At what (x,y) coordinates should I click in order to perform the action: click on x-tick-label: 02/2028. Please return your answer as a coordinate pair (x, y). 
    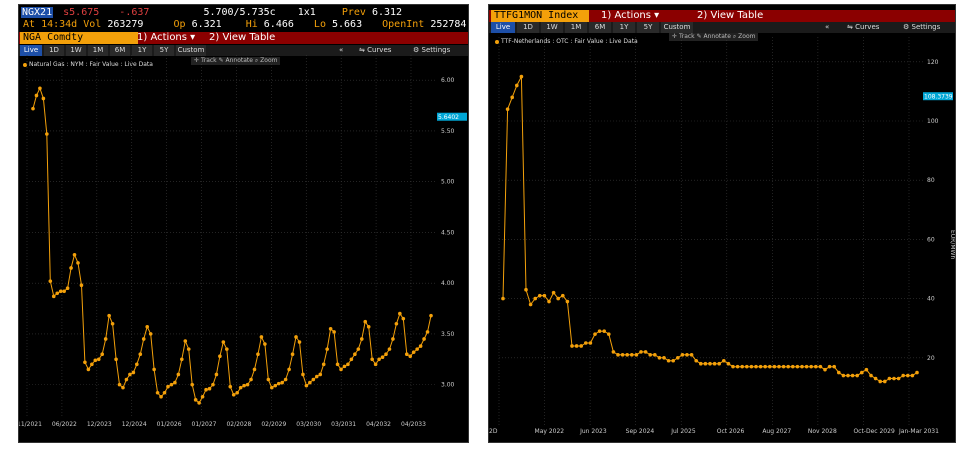
    Looking at the image, I should click on (238, 424).